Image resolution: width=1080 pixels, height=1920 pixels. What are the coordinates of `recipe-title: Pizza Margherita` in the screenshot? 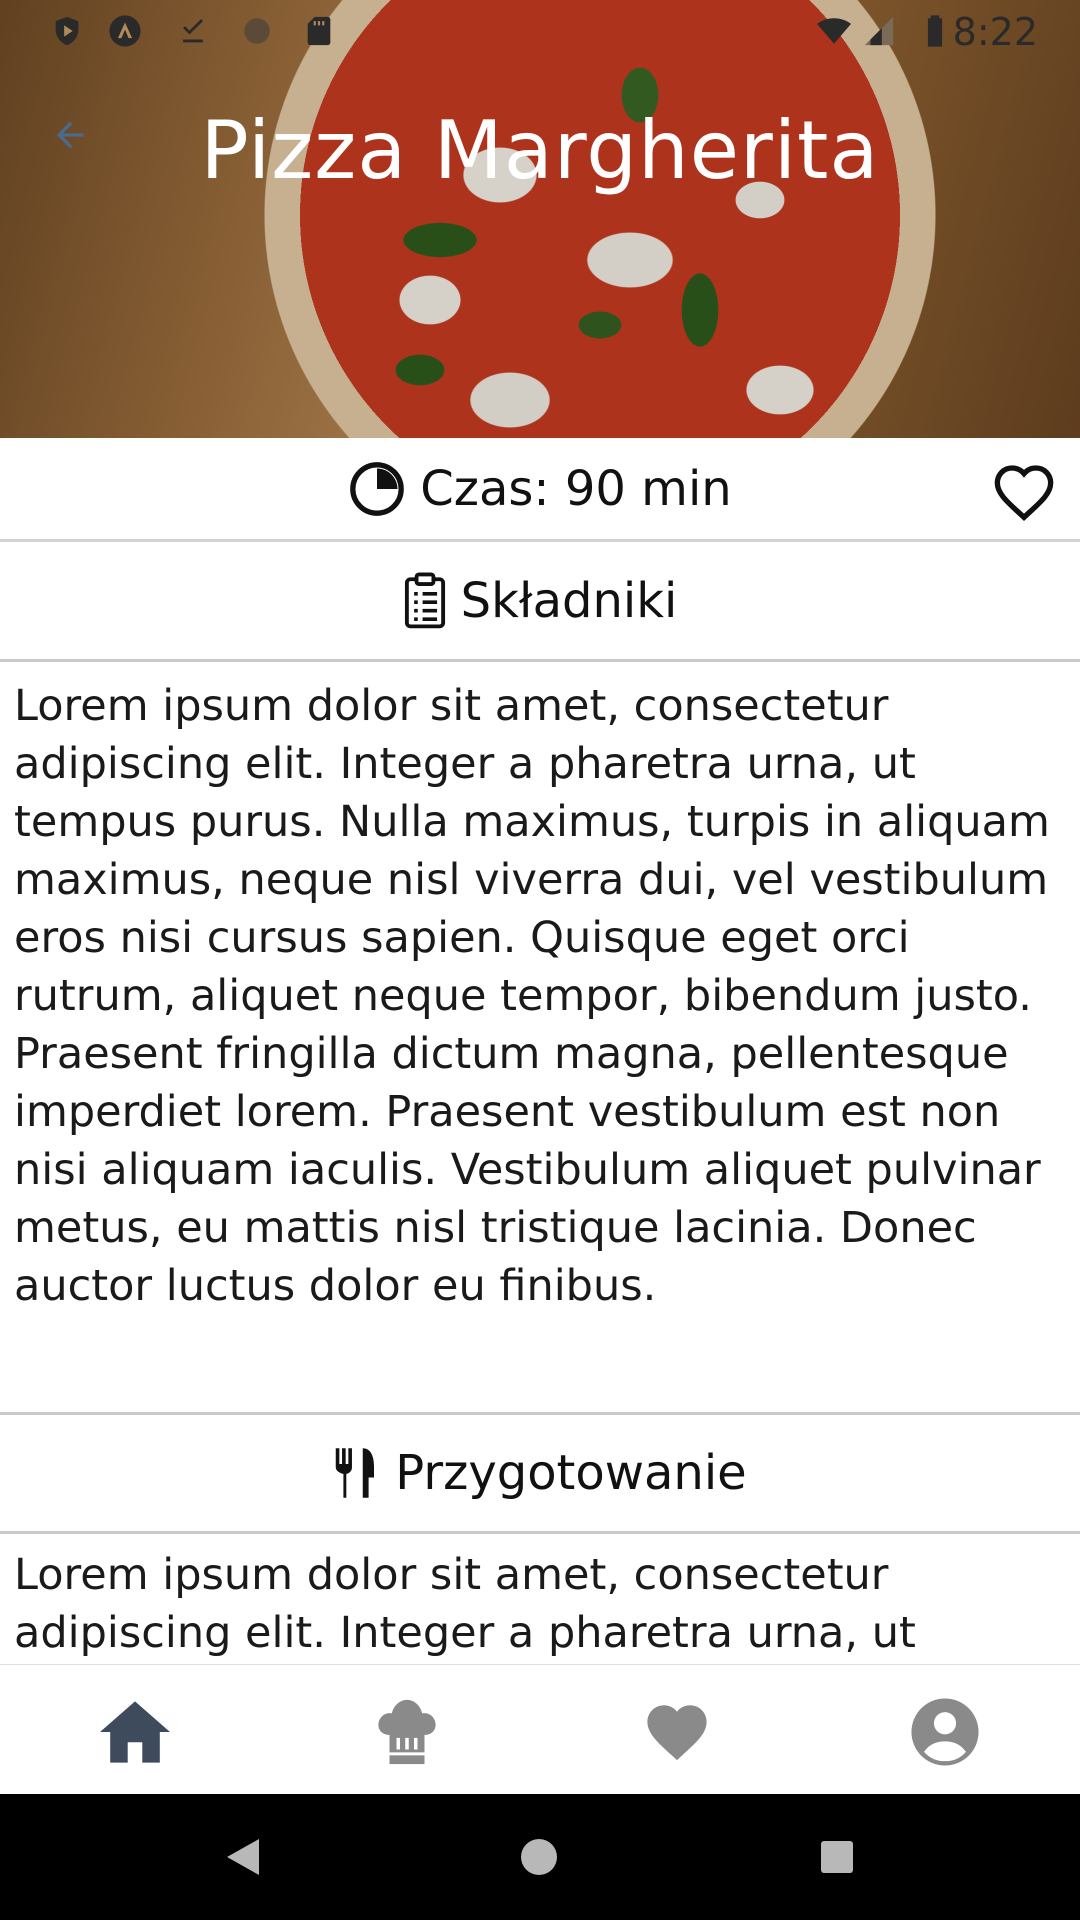 It's located at (540, 150).